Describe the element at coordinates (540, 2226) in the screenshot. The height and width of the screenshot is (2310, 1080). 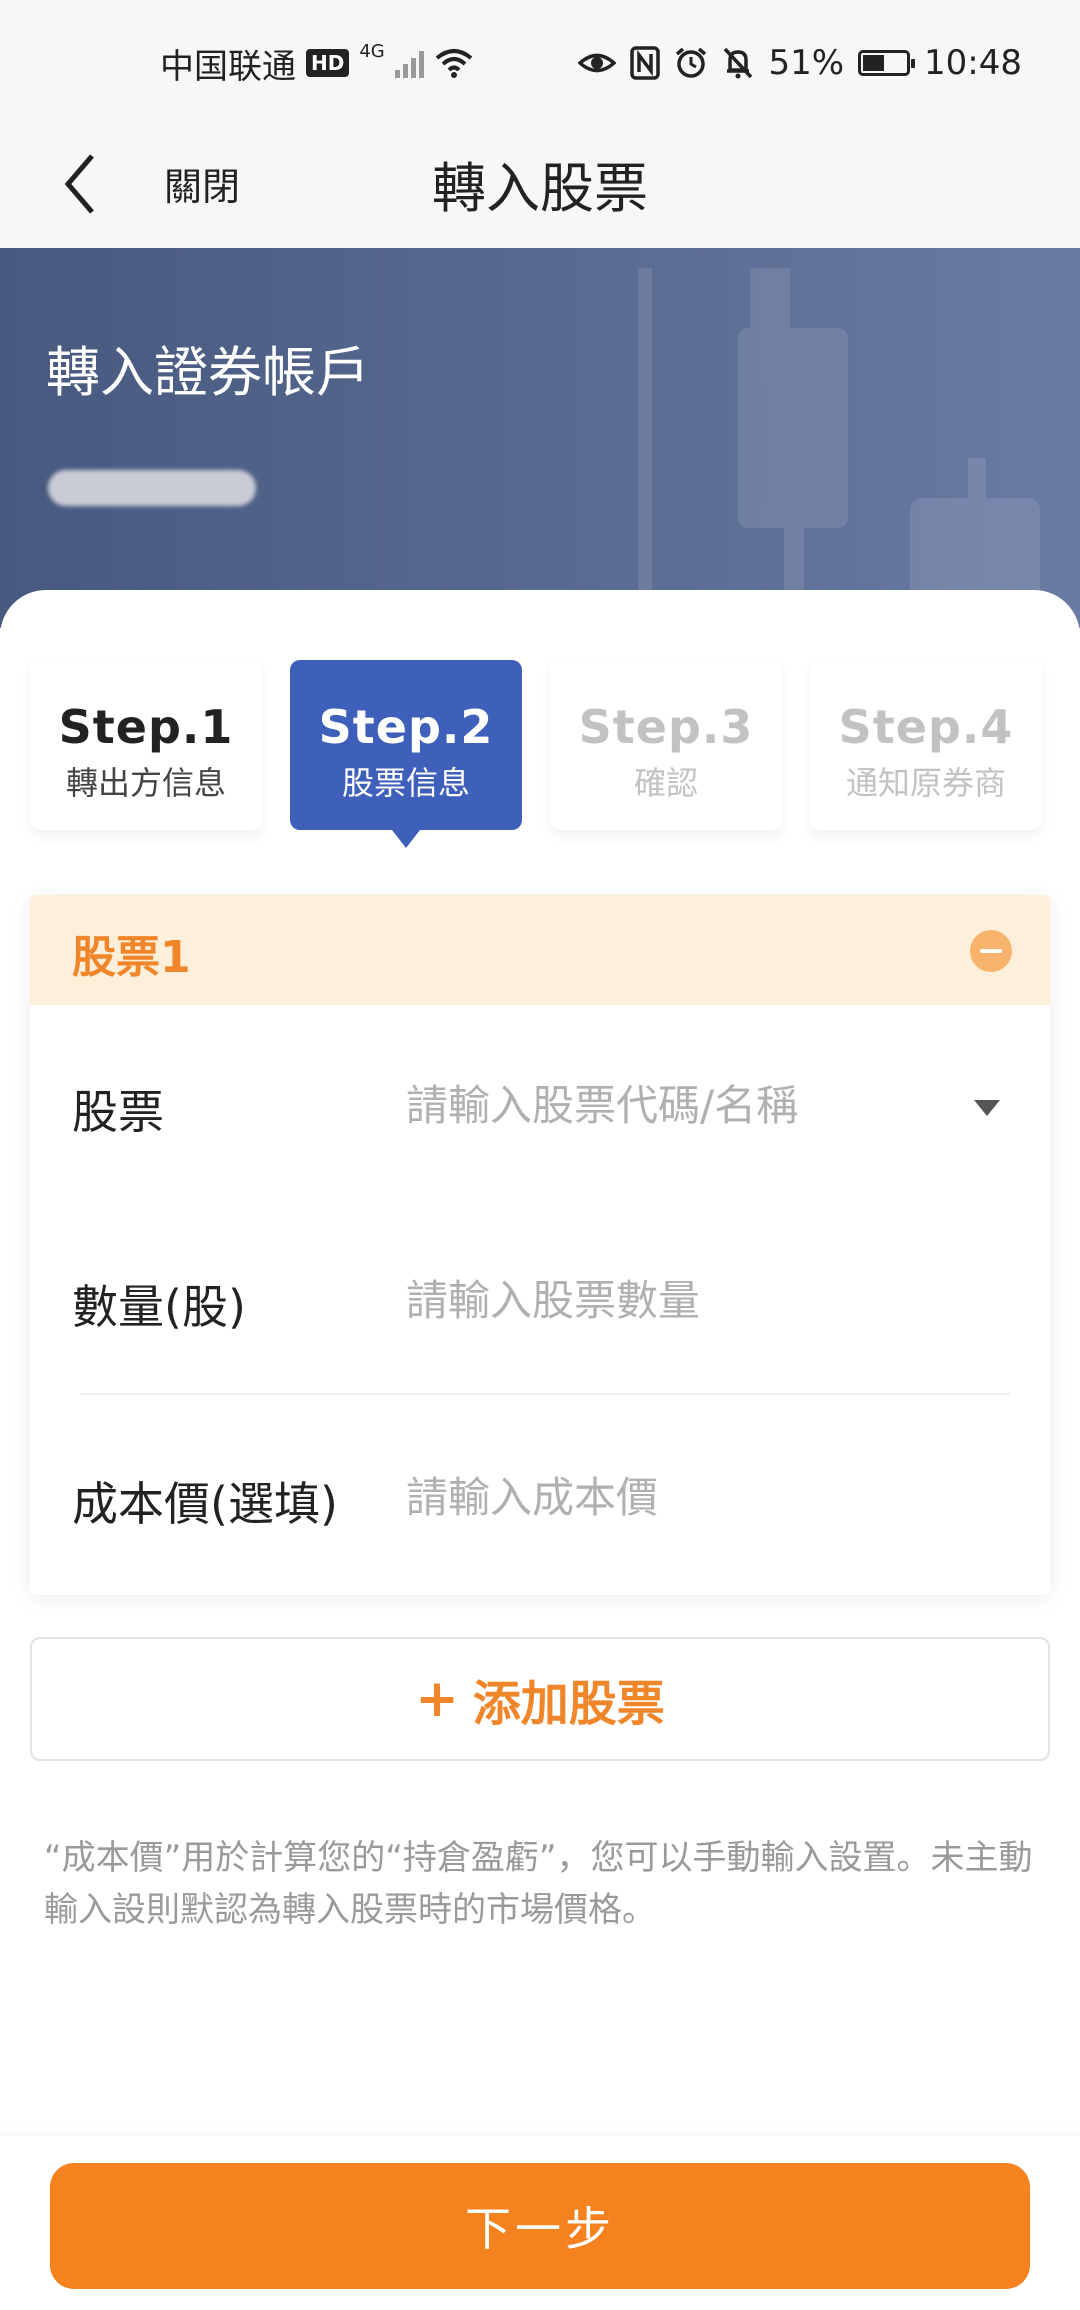
I see `next-step-button: 下一步` at that location.